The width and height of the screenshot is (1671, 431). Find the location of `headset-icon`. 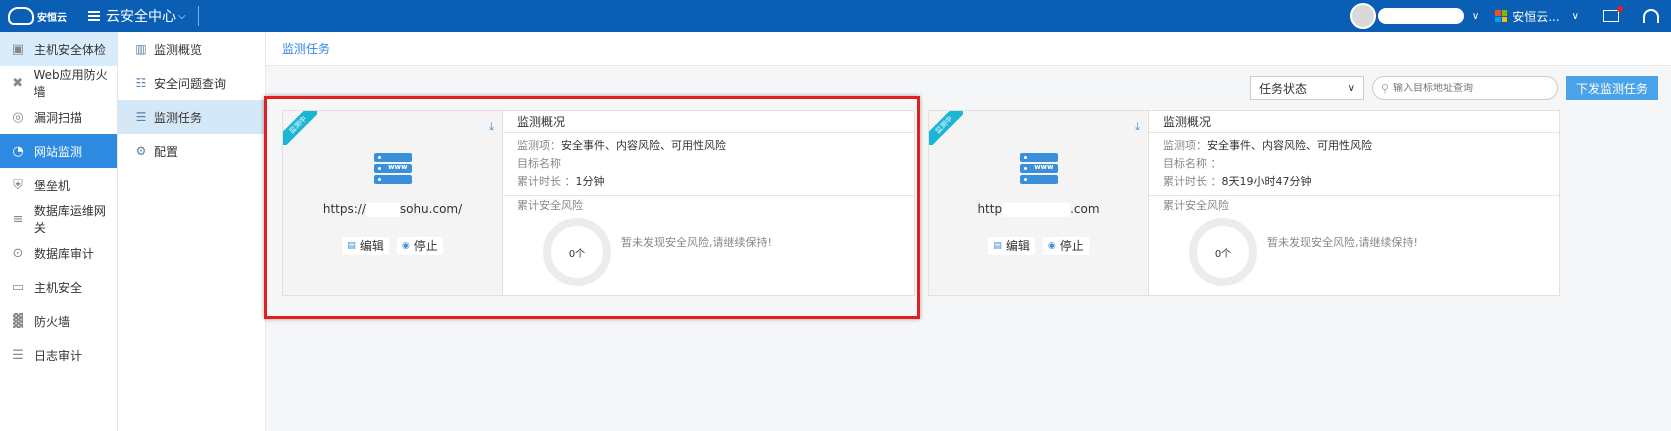

headset-icon is located at coordinates (1651, 16).